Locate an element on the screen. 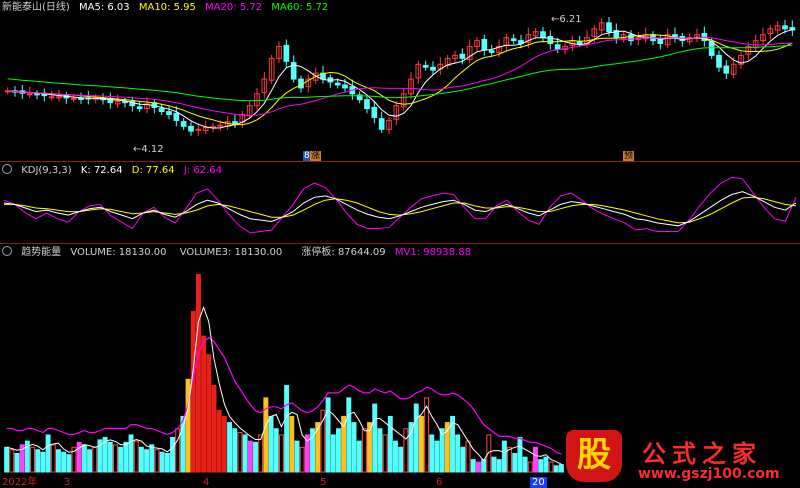 This screenshot has width=800, height=488. logo-badge: 股 is located at coordinates (594, 456).